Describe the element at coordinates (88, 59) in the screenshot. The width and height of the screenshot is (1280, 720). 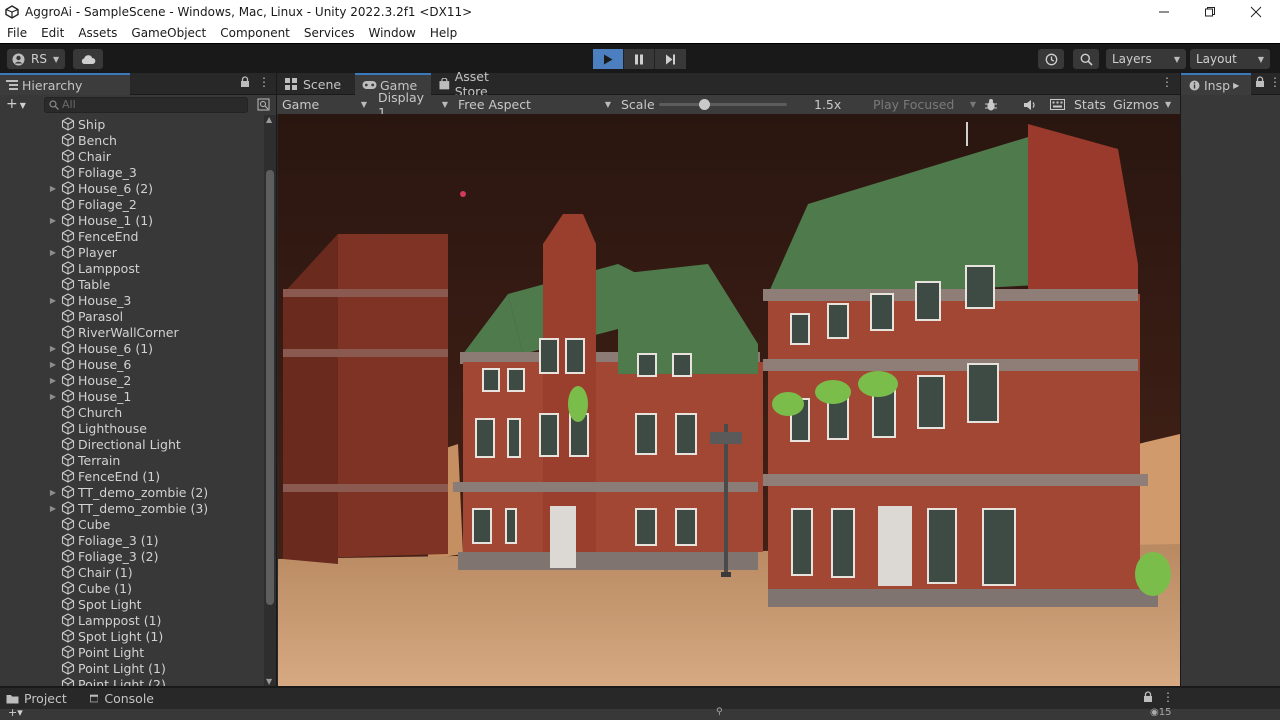
I see `cloud-button` at that location.